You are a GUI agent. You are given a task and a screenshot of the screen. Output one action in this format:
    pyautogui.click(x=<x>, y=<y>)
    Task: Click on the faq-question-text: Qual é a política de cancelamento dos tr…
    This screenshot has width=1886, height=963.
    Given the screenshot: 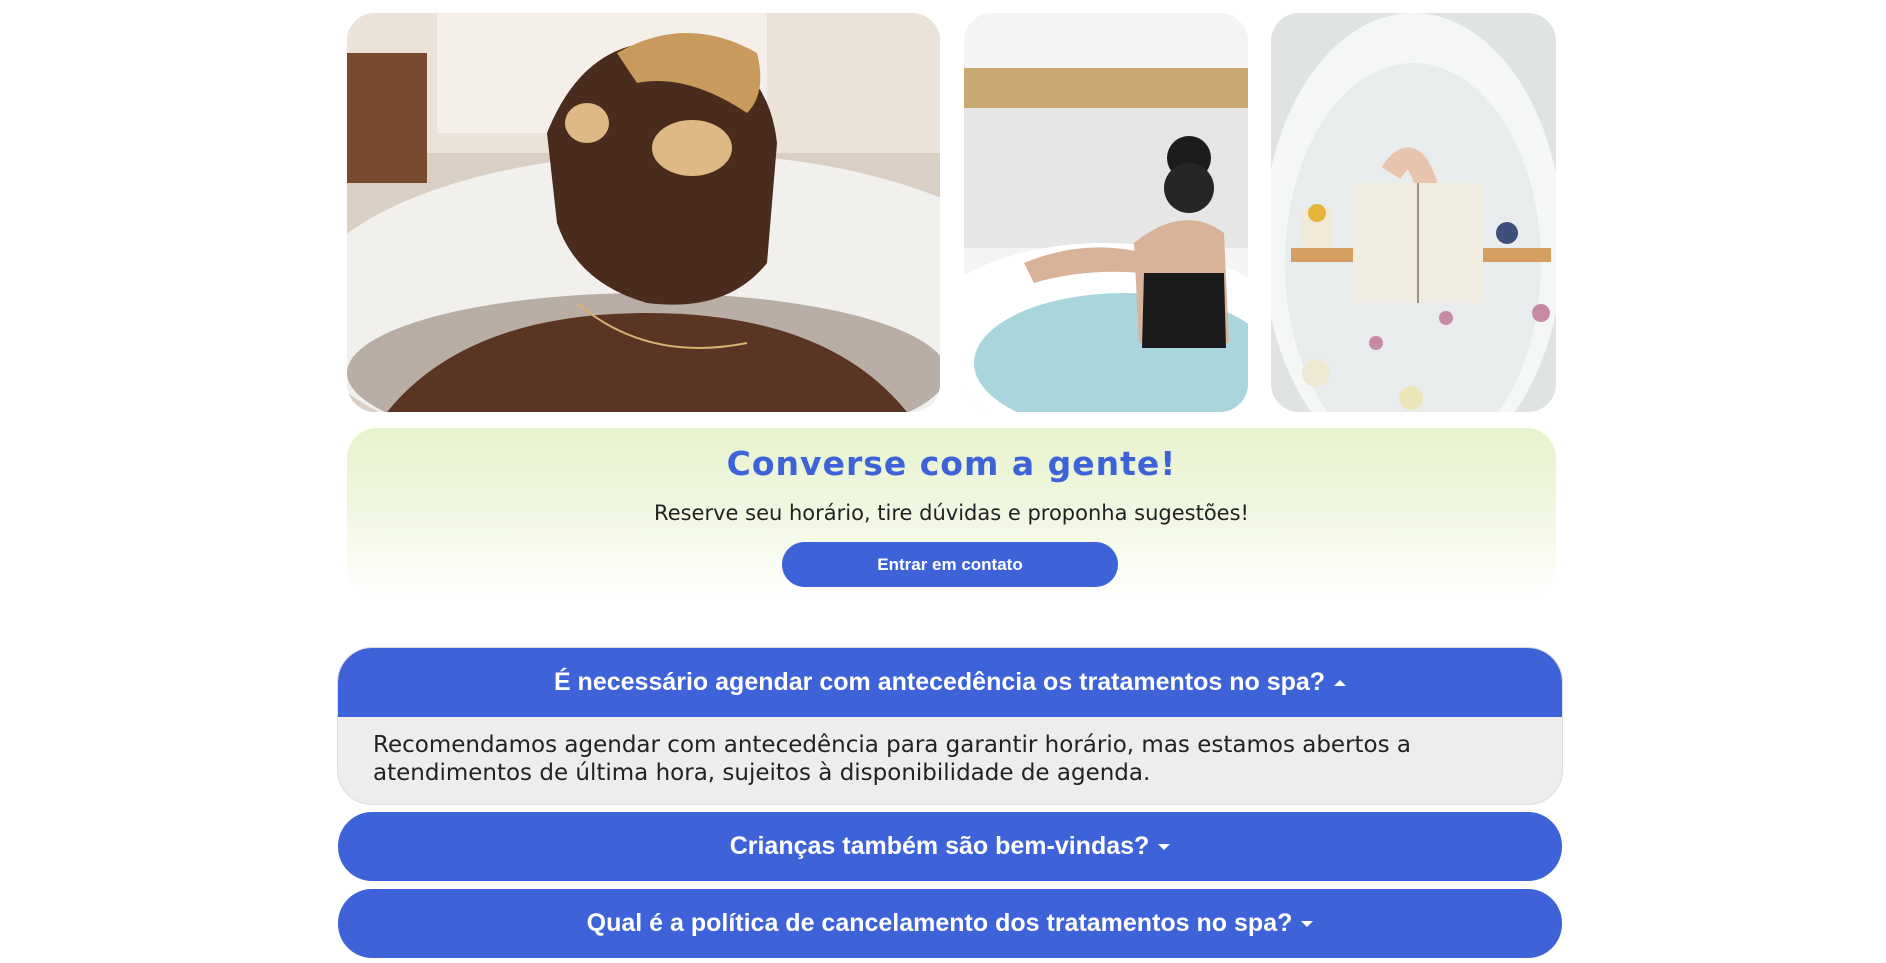 What is the action you would take?
    pyautogui.click(x=939, y=923)
    